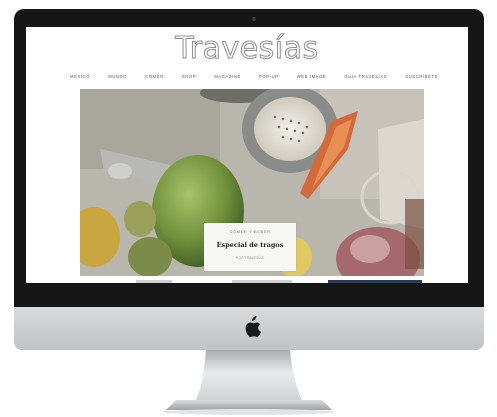 This screenshot has width=497, height=417. I want to click on article-meta: POR TRAVESÍAS, so click(250, 258).